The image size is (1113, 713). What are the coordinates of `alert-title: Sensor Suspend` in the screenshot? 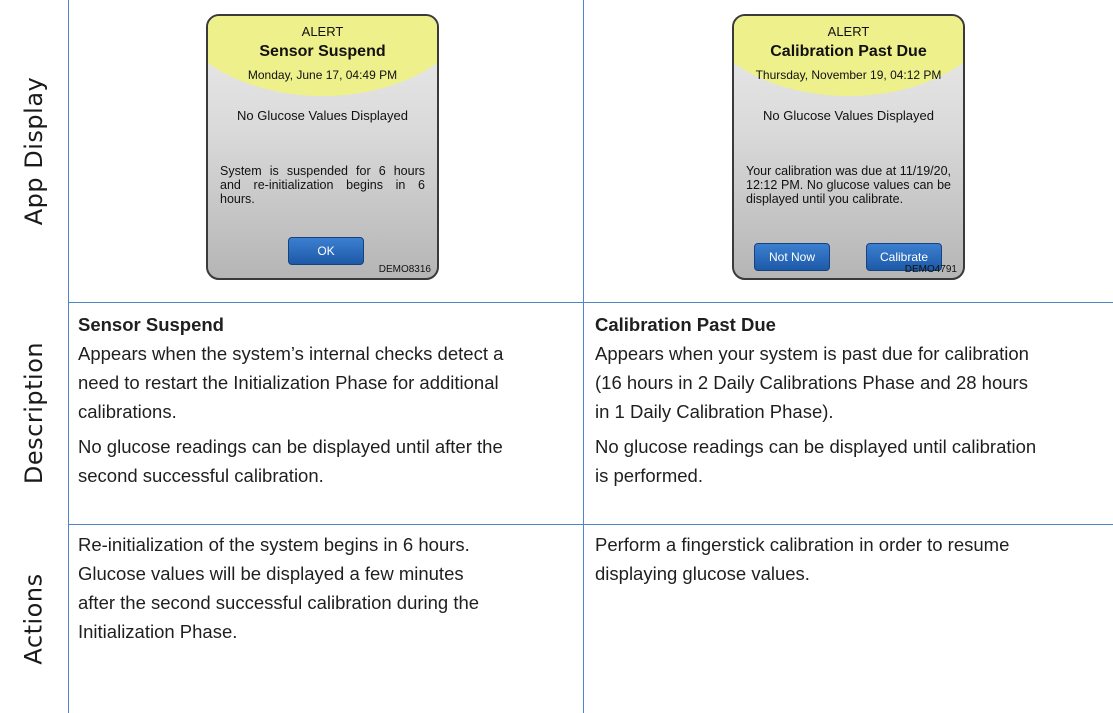 It's located at (322, 51).